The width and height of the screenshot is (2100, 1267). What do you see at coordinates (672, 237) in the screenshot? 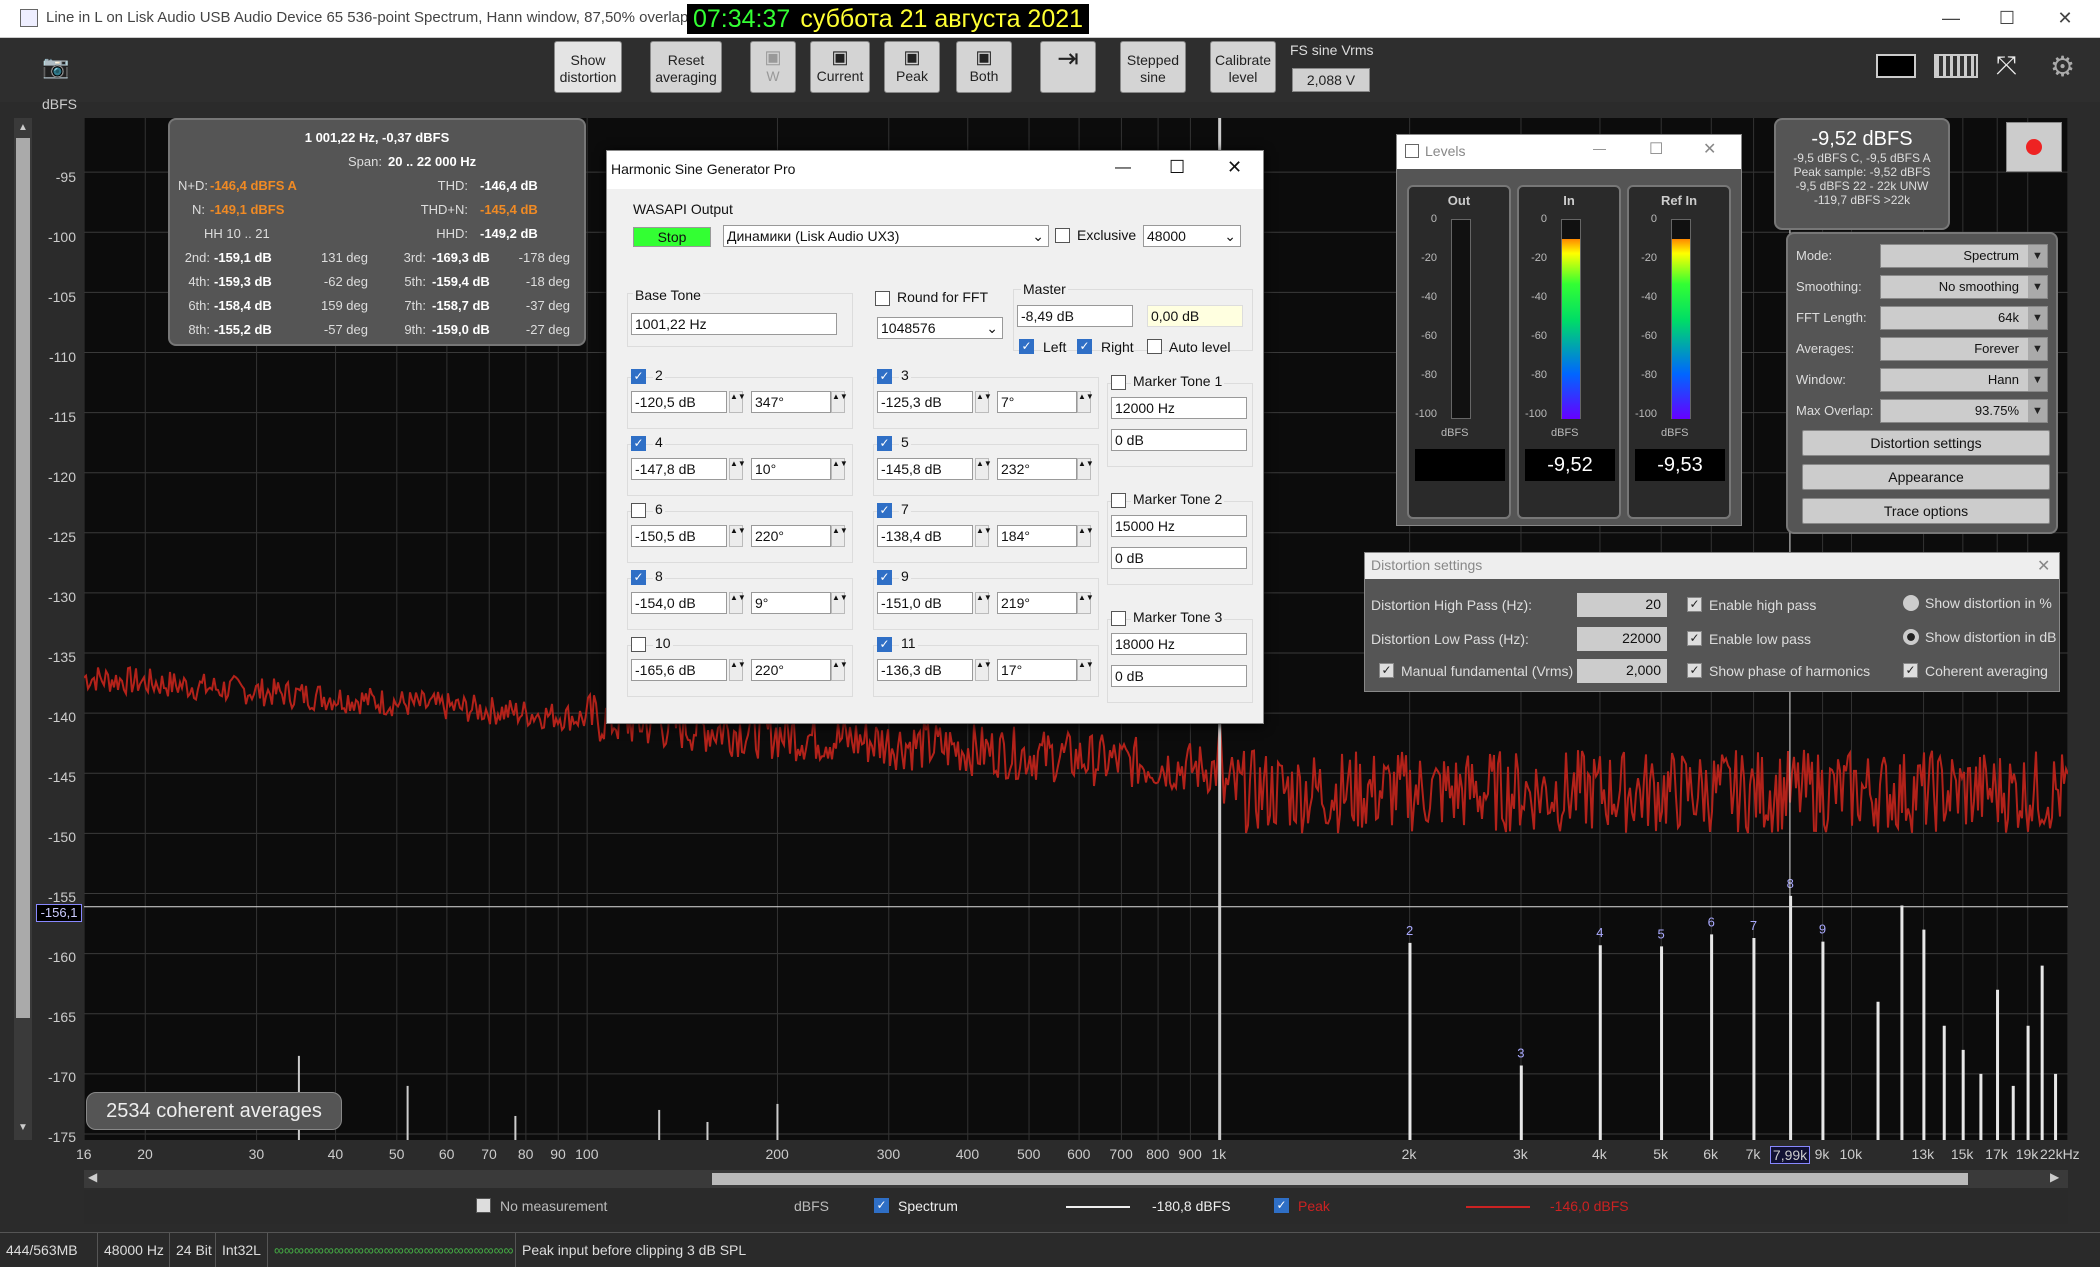
I see `stop-button: Stop` at bounding box center [672, 237].